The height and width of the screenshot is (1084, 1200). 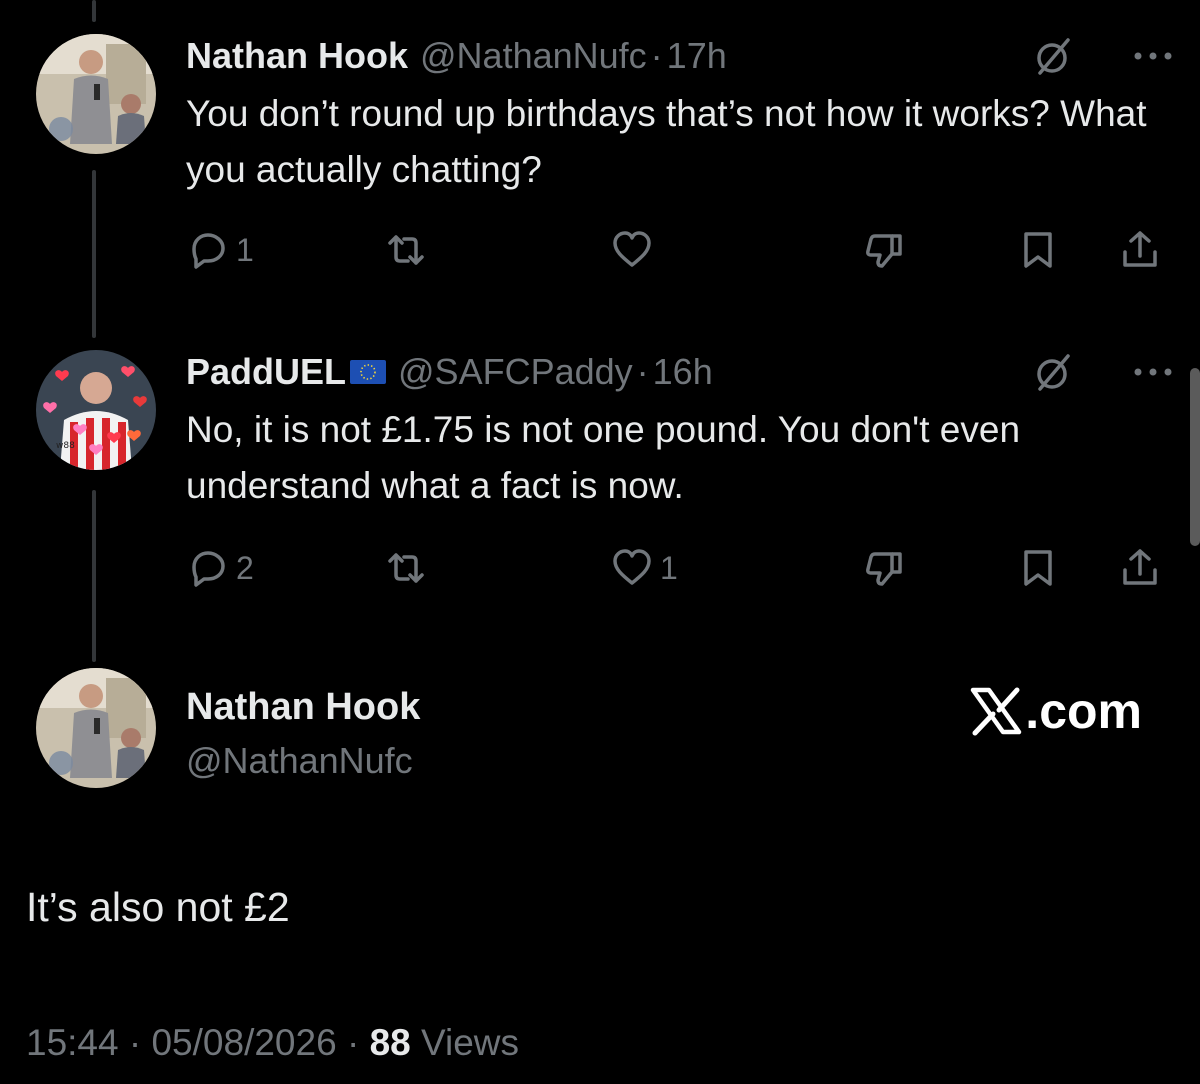 What do you see at coordinates (96, 410) in the screenshot?
I see `avatar: w88` at bounding box center [96, 410].